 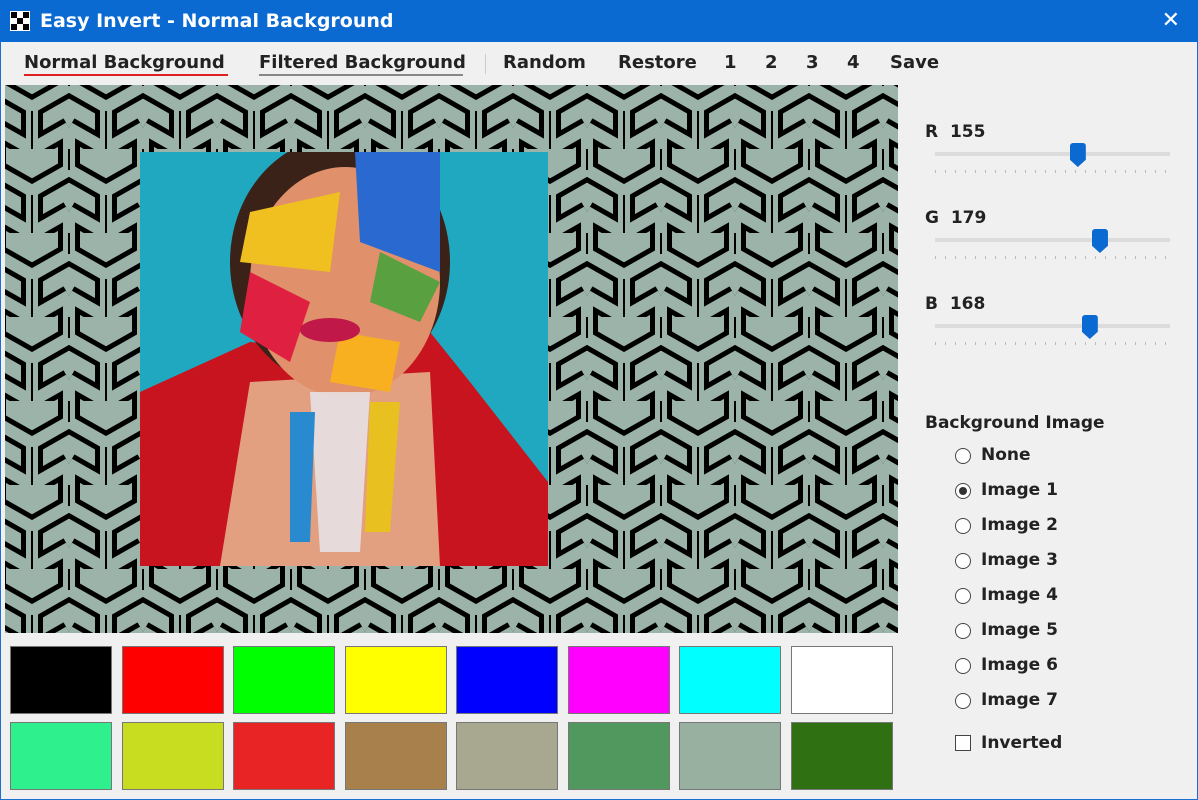 I want to click on channel-name: G, so click(x=932, y=218).